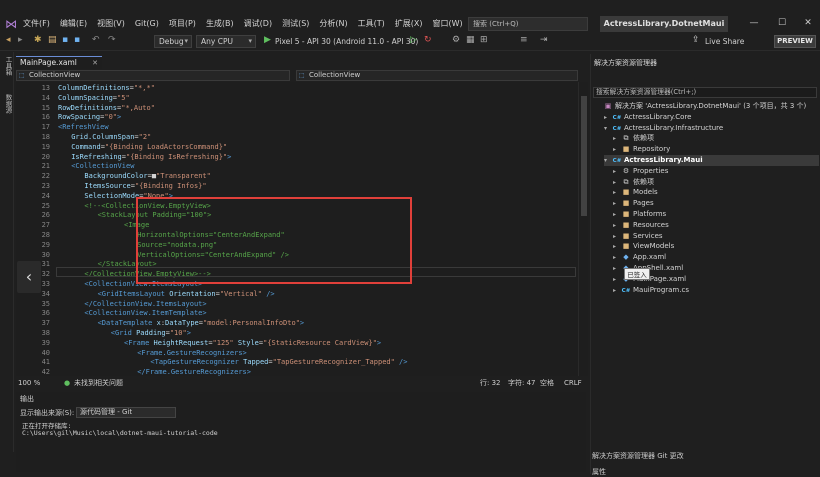 The width and height of the screenshot is (820, 477). I want to click on minimize-icon: —, so click(754, 23).